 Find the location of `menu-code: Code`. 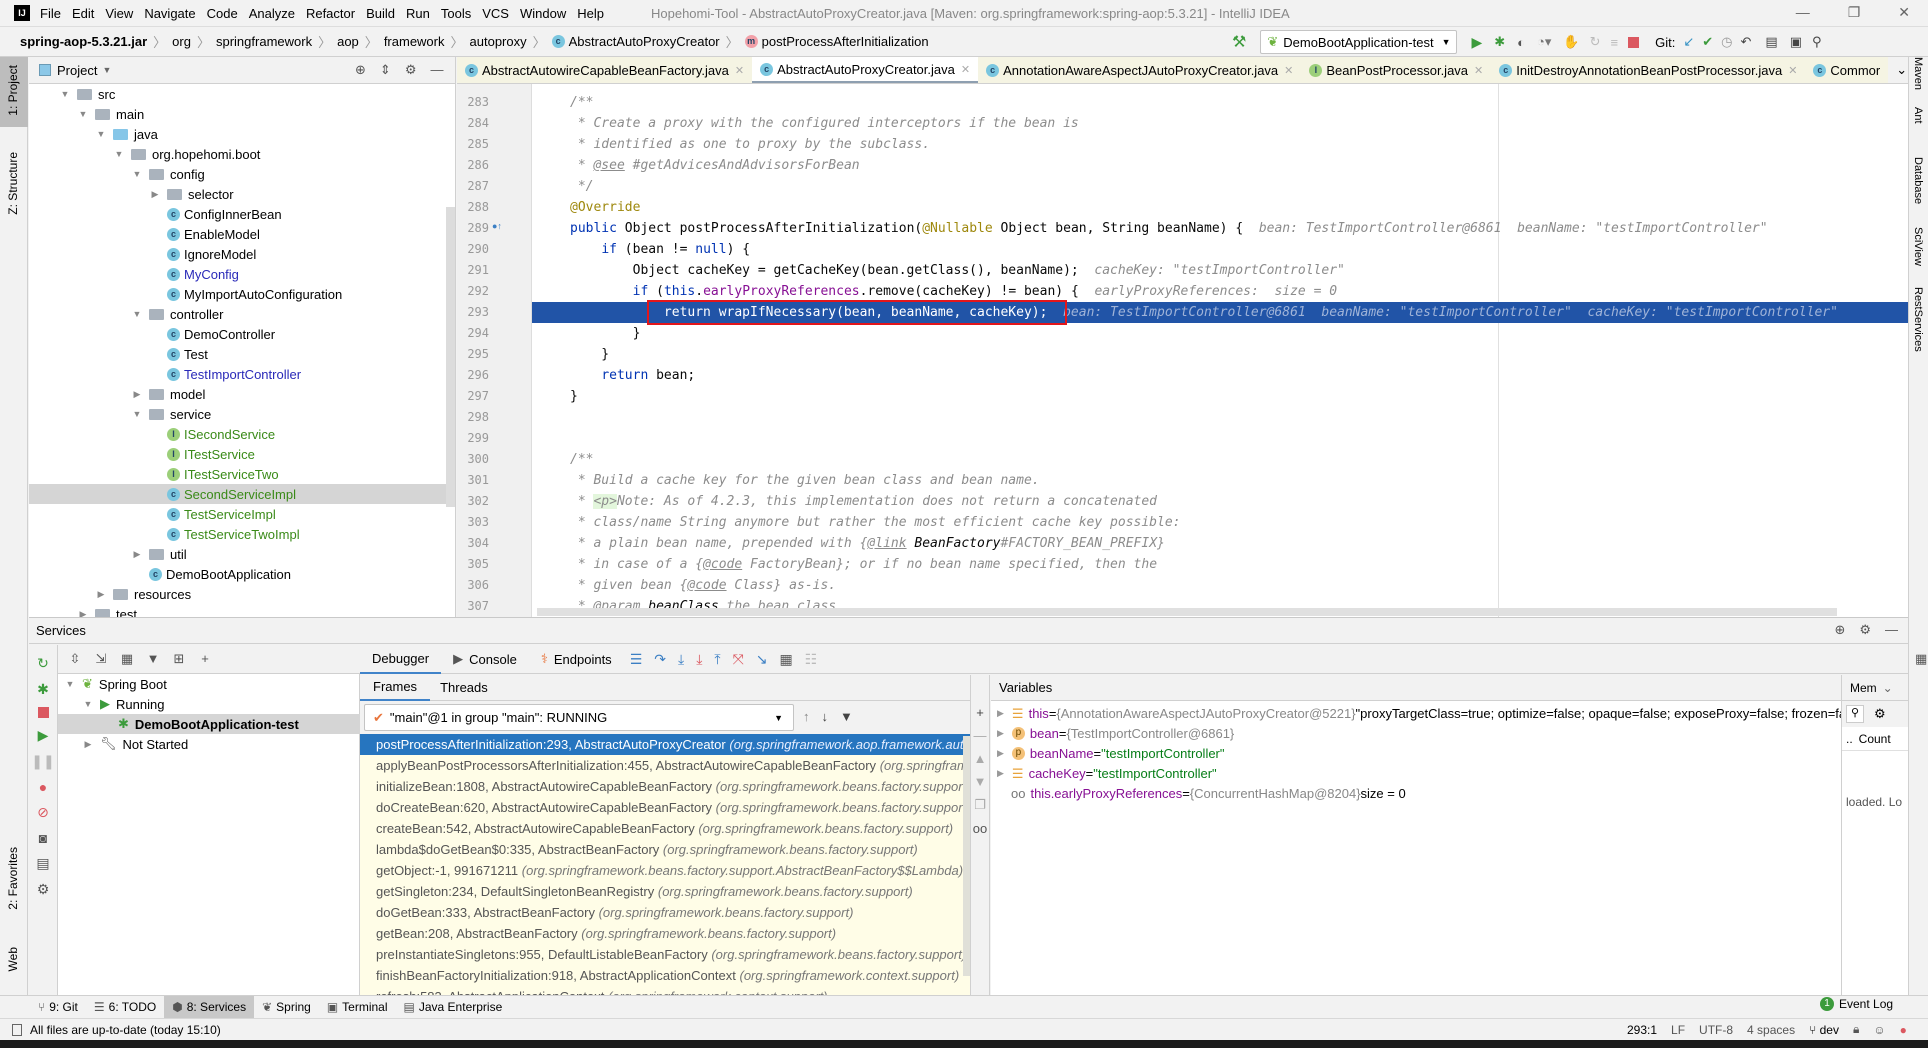

menu-code: Code is located at coordinates (222, 13).